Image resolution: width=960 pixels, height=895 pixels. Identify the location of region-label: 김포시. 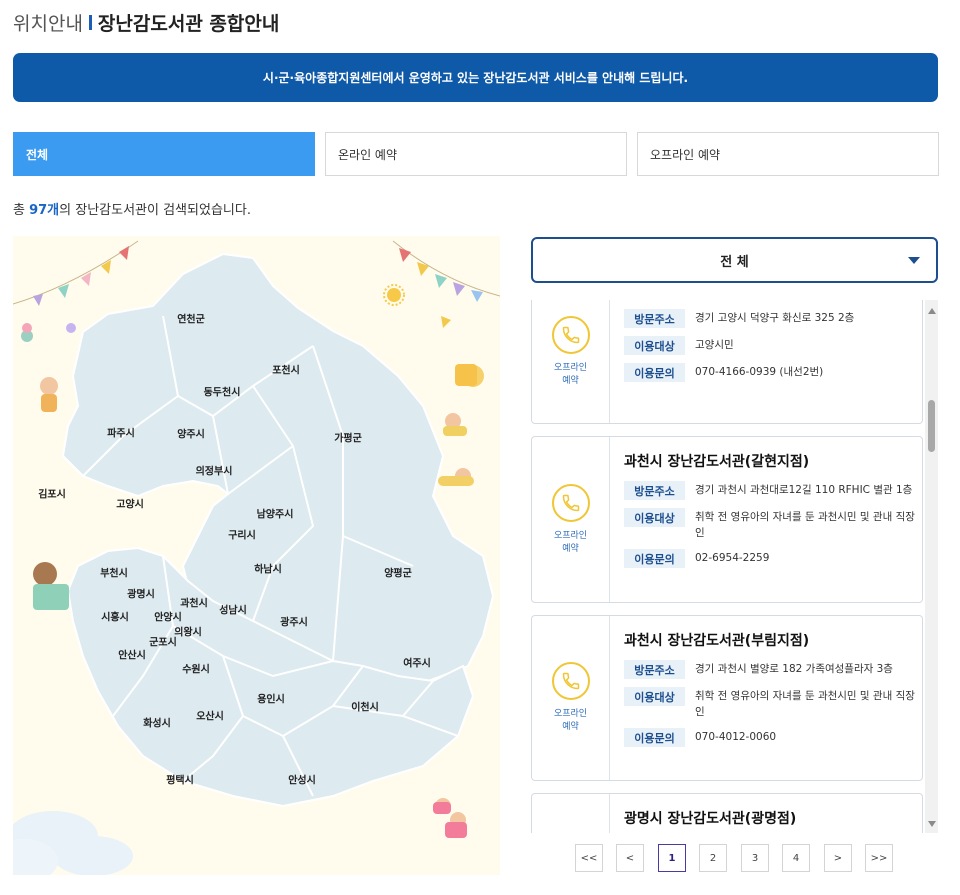
(52, 493).